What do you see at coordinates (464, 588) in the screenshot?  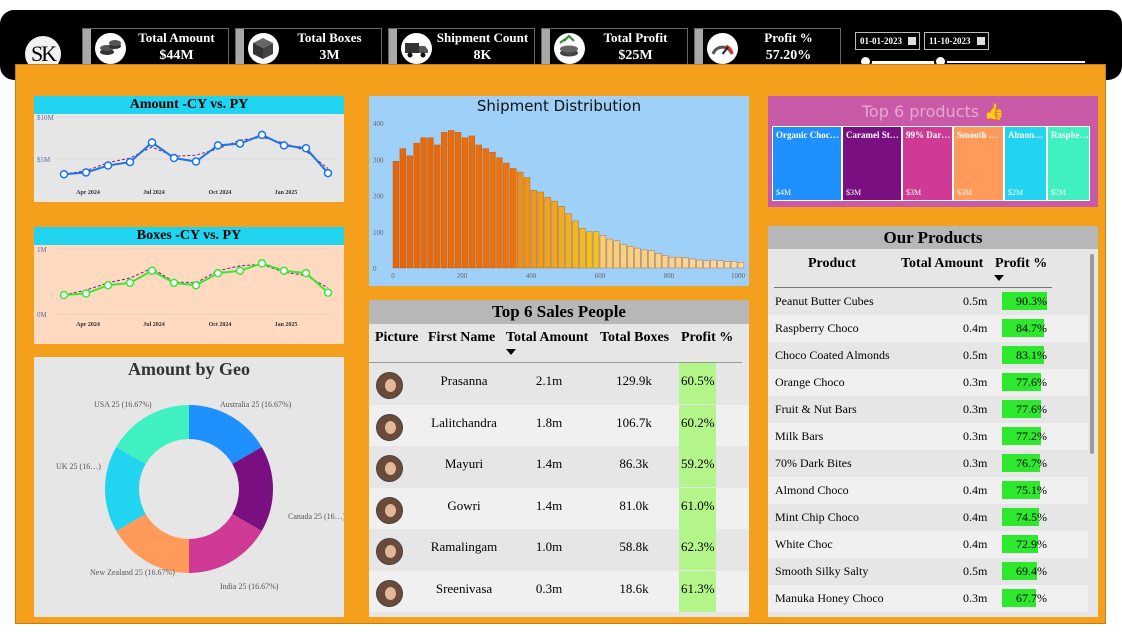 I see `first-name-cell: Sreenivasa` at bounding box center [464, 588].